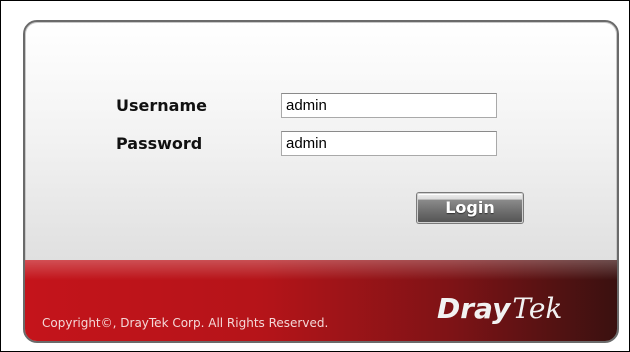 The image size is (630, 352). Describe the element at coordinates (389, 143) in the screenshot. I see `password-input` at that location.